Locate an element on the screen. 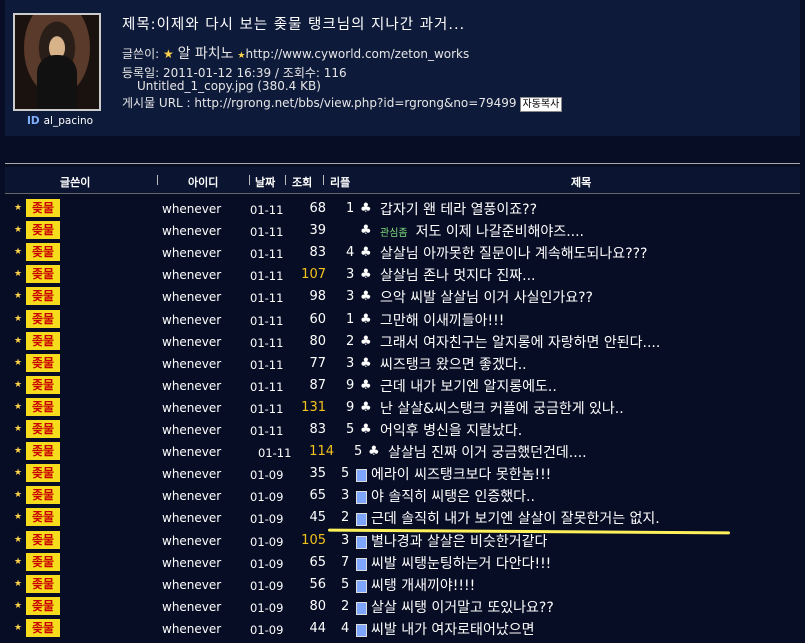  row-date: 01-11 is located at coordinates (267, 276).